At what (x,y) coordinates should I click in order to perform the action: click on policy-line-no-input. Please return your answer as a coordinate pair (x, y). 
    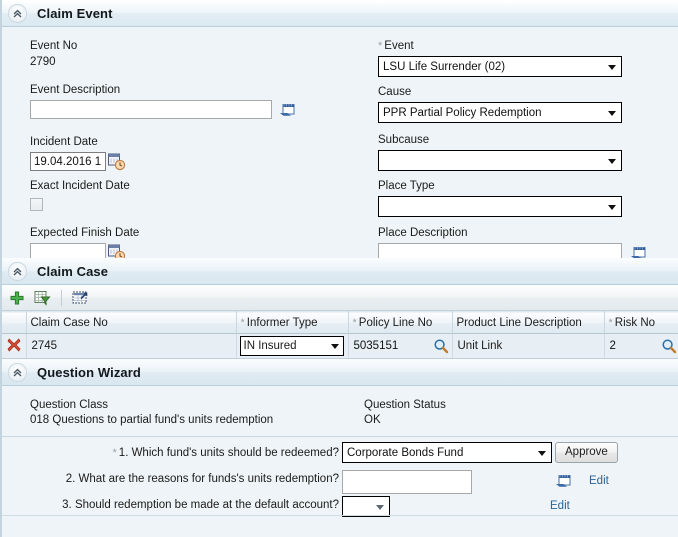
    Looking at the image, I should click on (392, 346).